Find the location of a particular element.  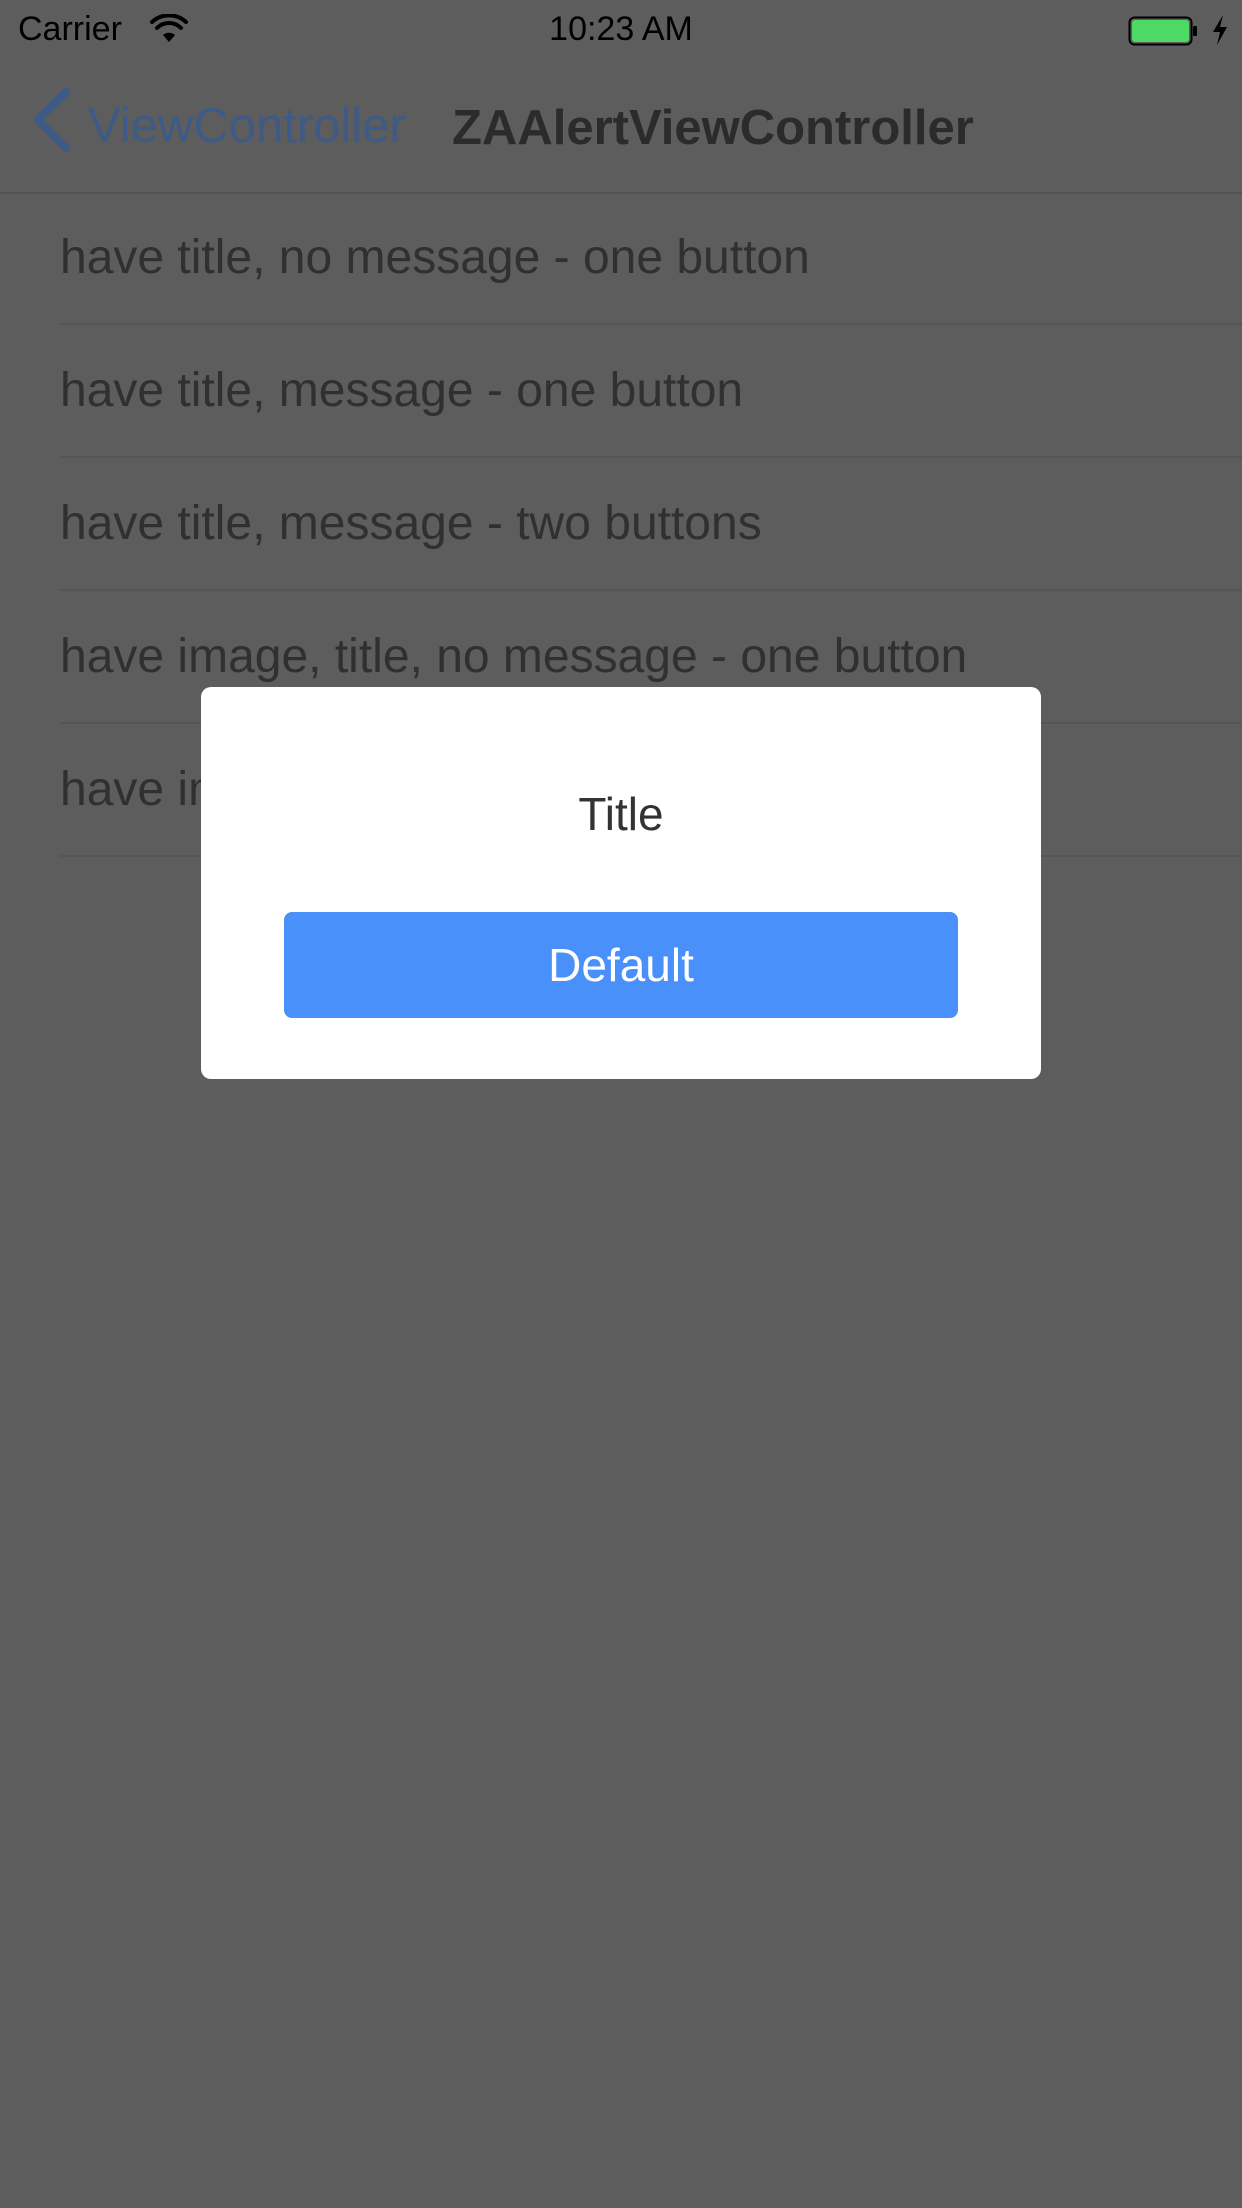

back-button: ViewController is located at coordinates (219, 124).